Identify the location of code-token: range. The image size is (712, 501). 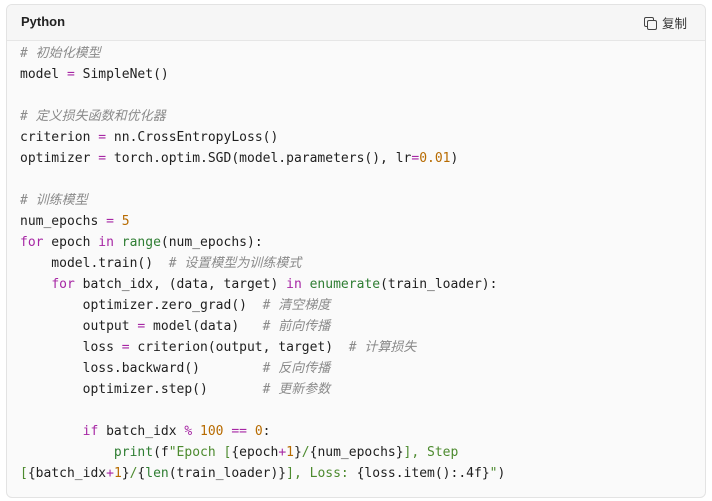
(141, 242).